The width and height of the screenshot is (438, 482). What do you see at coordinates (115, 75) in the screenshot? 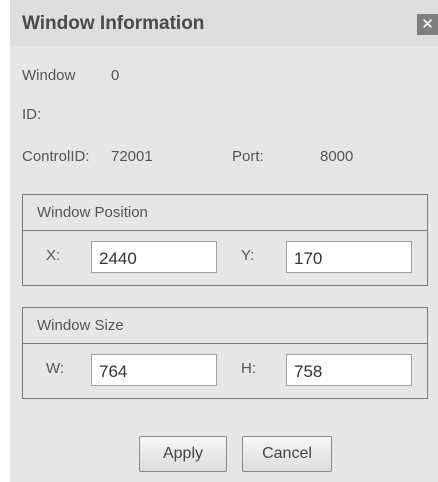
I see `window-value: 0` at bounding box center [115, 75].